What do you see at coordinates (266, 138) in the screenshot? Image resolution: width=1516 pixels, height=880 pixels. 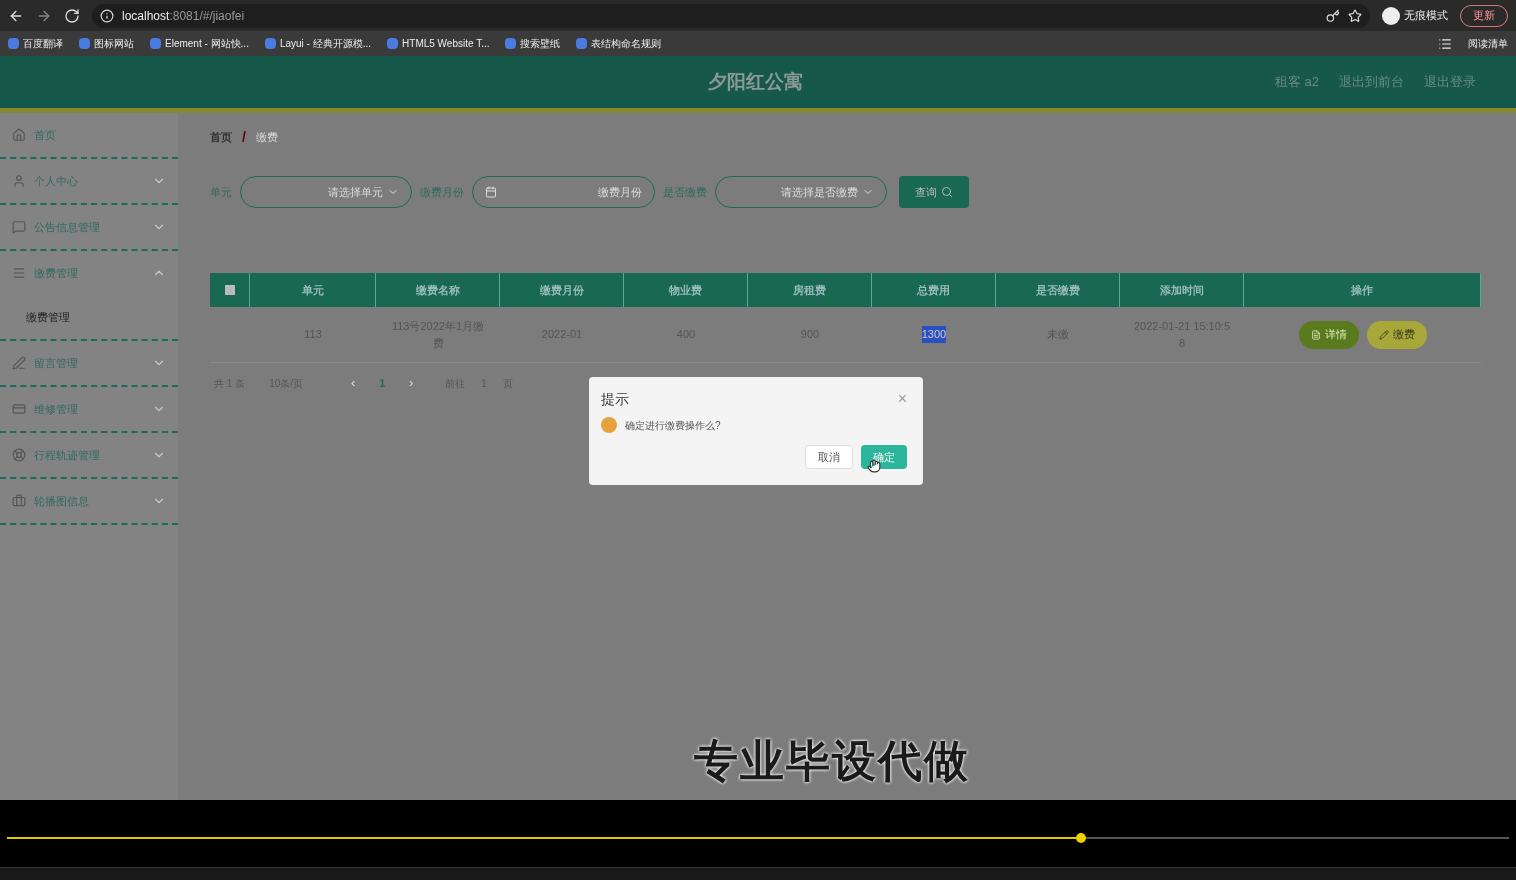 I see `breadcrumb-item: 缴费` at bounding box center [266, 138].